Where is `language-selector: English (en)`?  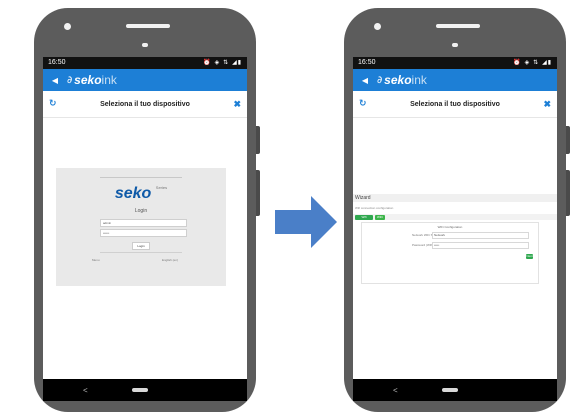
language-selector: English (en) is located at coordinates (170, 260).